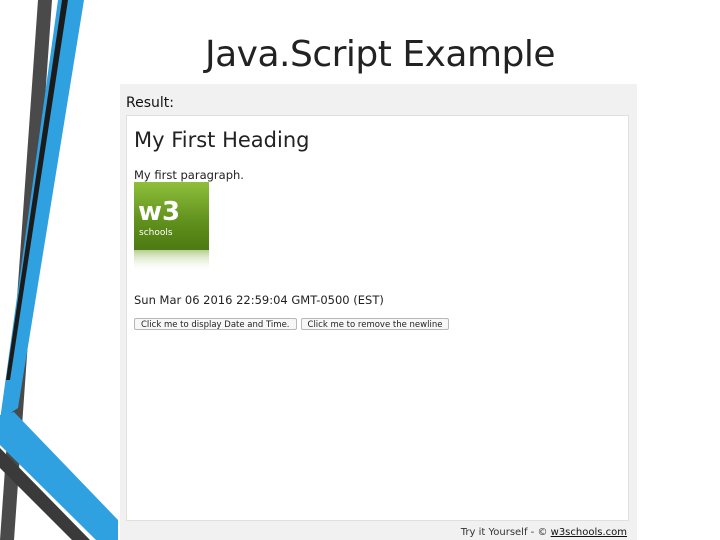  I want to click on paragraph: My first paragraph., so click(189, 175).